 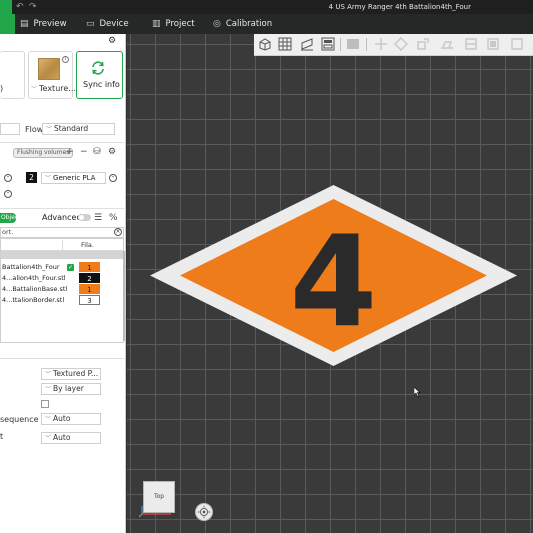 I want to click on support-paint-icon, so click(x=493, y=44).